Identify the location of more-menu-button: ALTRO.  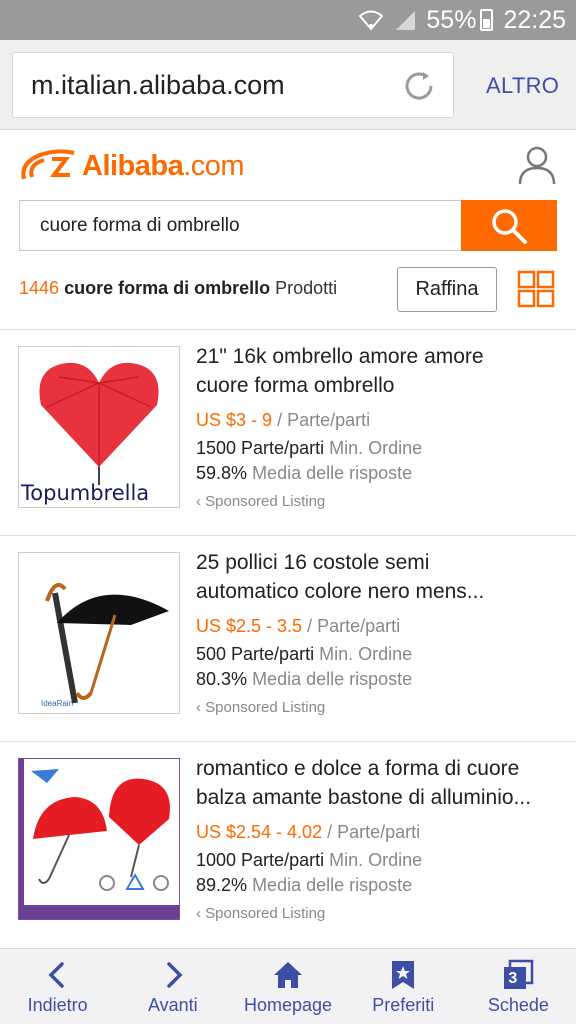
(522, 86).